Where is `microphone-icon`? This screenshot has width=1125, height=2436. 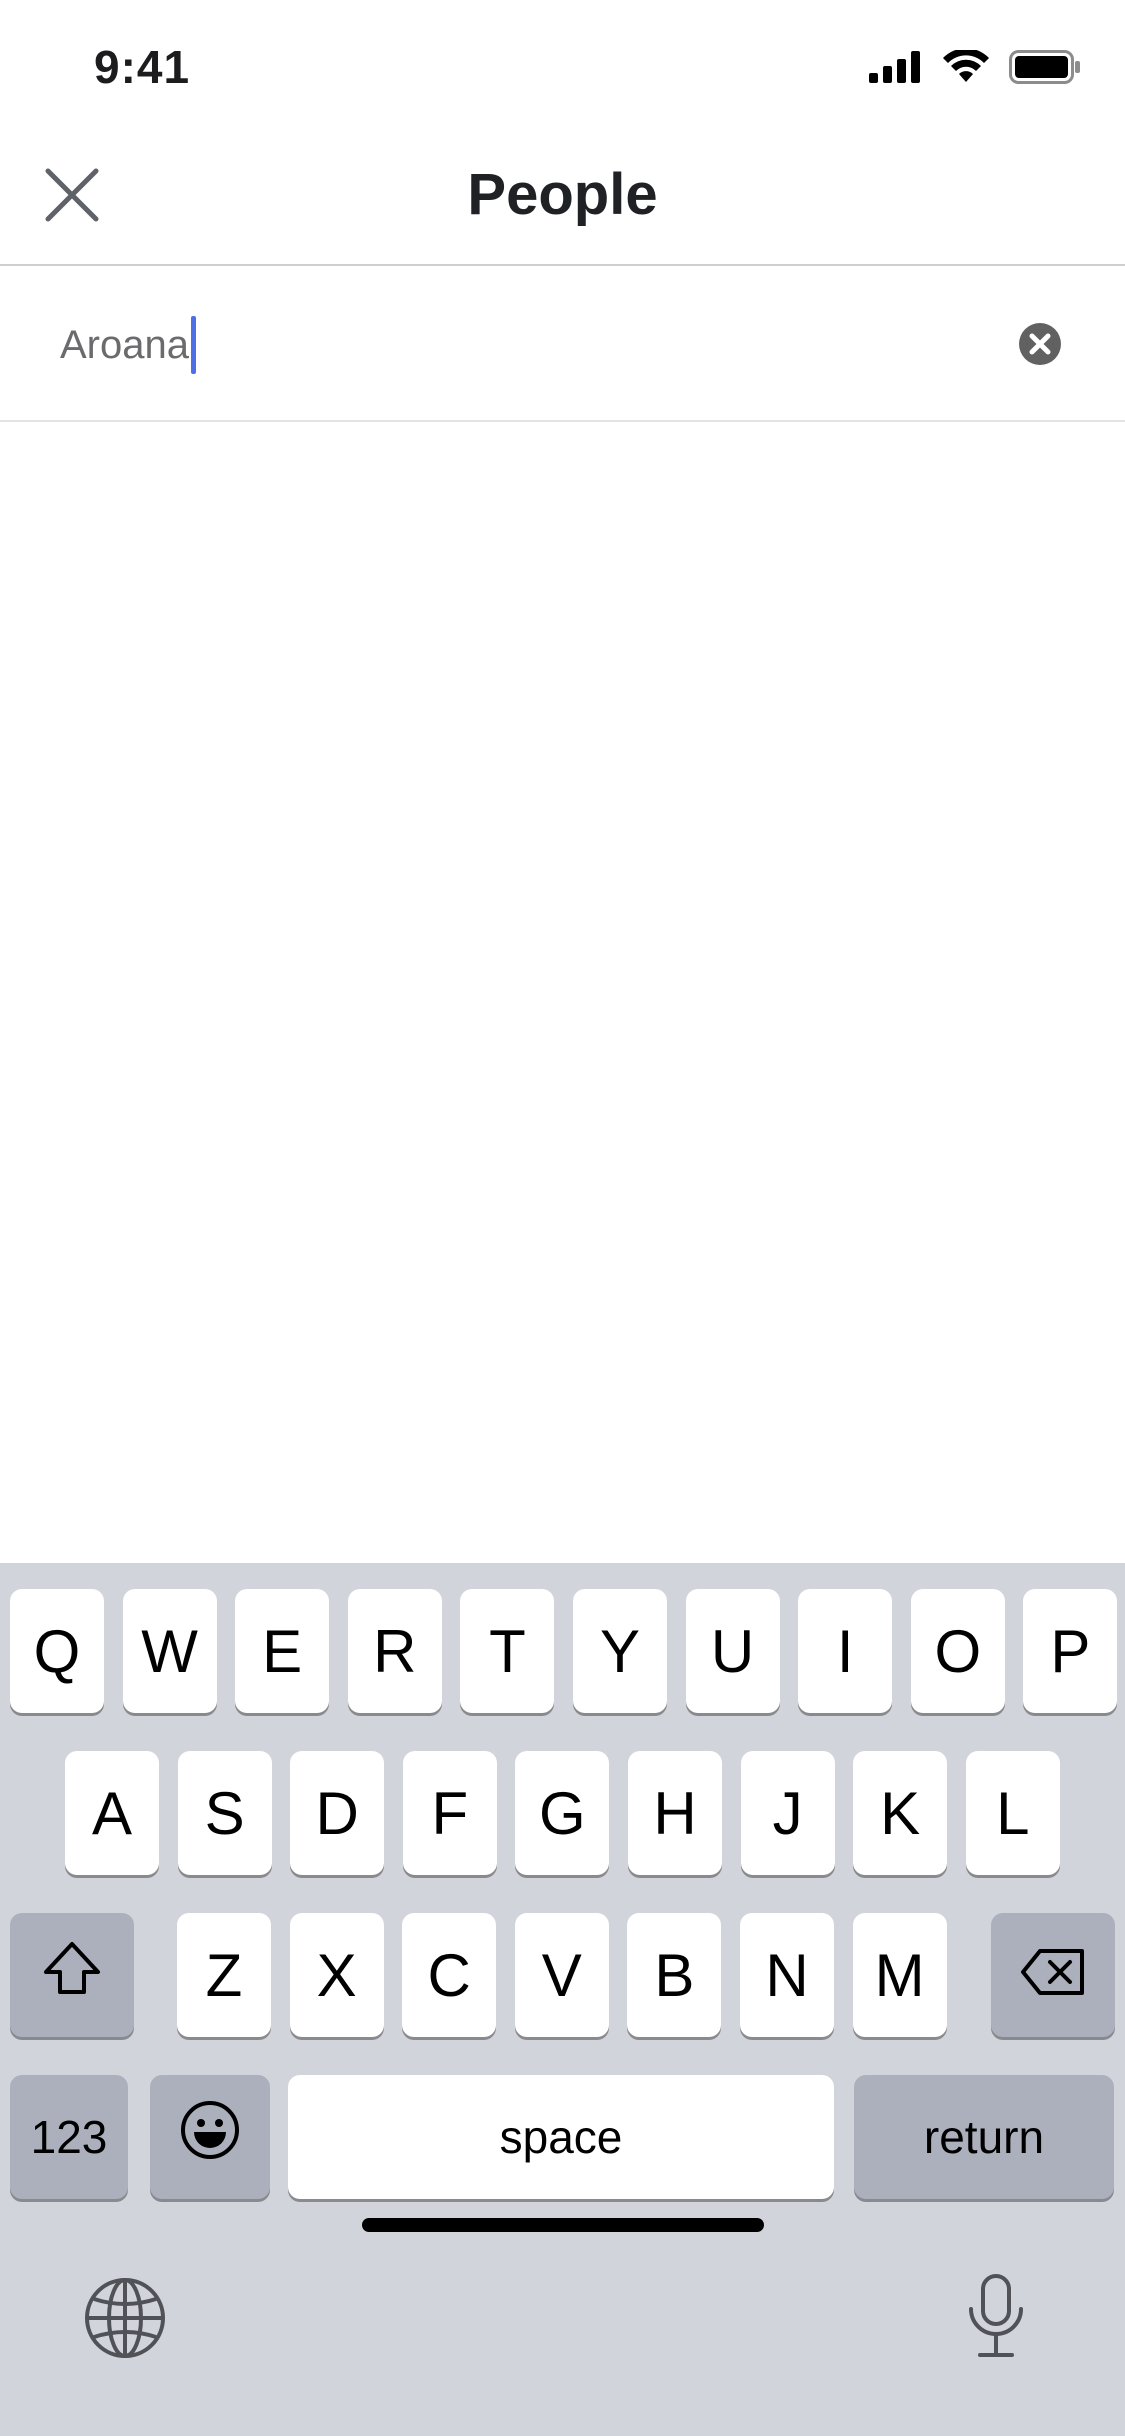
microphone-icon is located at coordinates (996, 2318).